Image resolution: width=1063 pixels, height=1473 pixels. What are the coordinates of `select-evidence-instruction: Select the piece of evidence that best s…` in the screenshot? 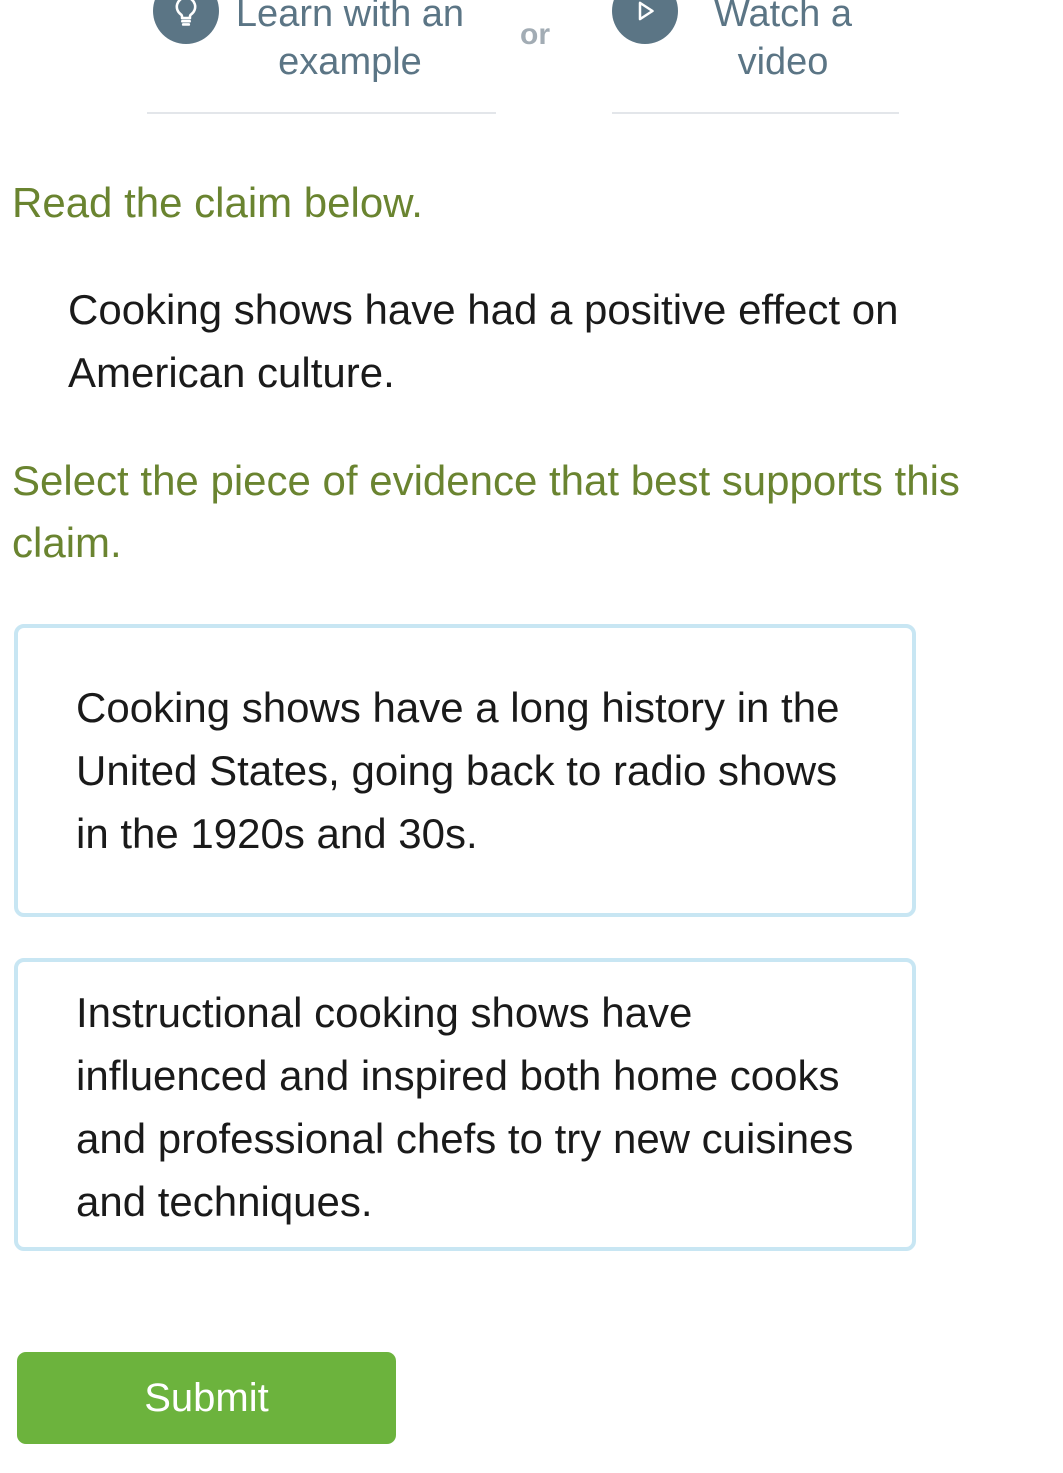 It's located at (486, 511).